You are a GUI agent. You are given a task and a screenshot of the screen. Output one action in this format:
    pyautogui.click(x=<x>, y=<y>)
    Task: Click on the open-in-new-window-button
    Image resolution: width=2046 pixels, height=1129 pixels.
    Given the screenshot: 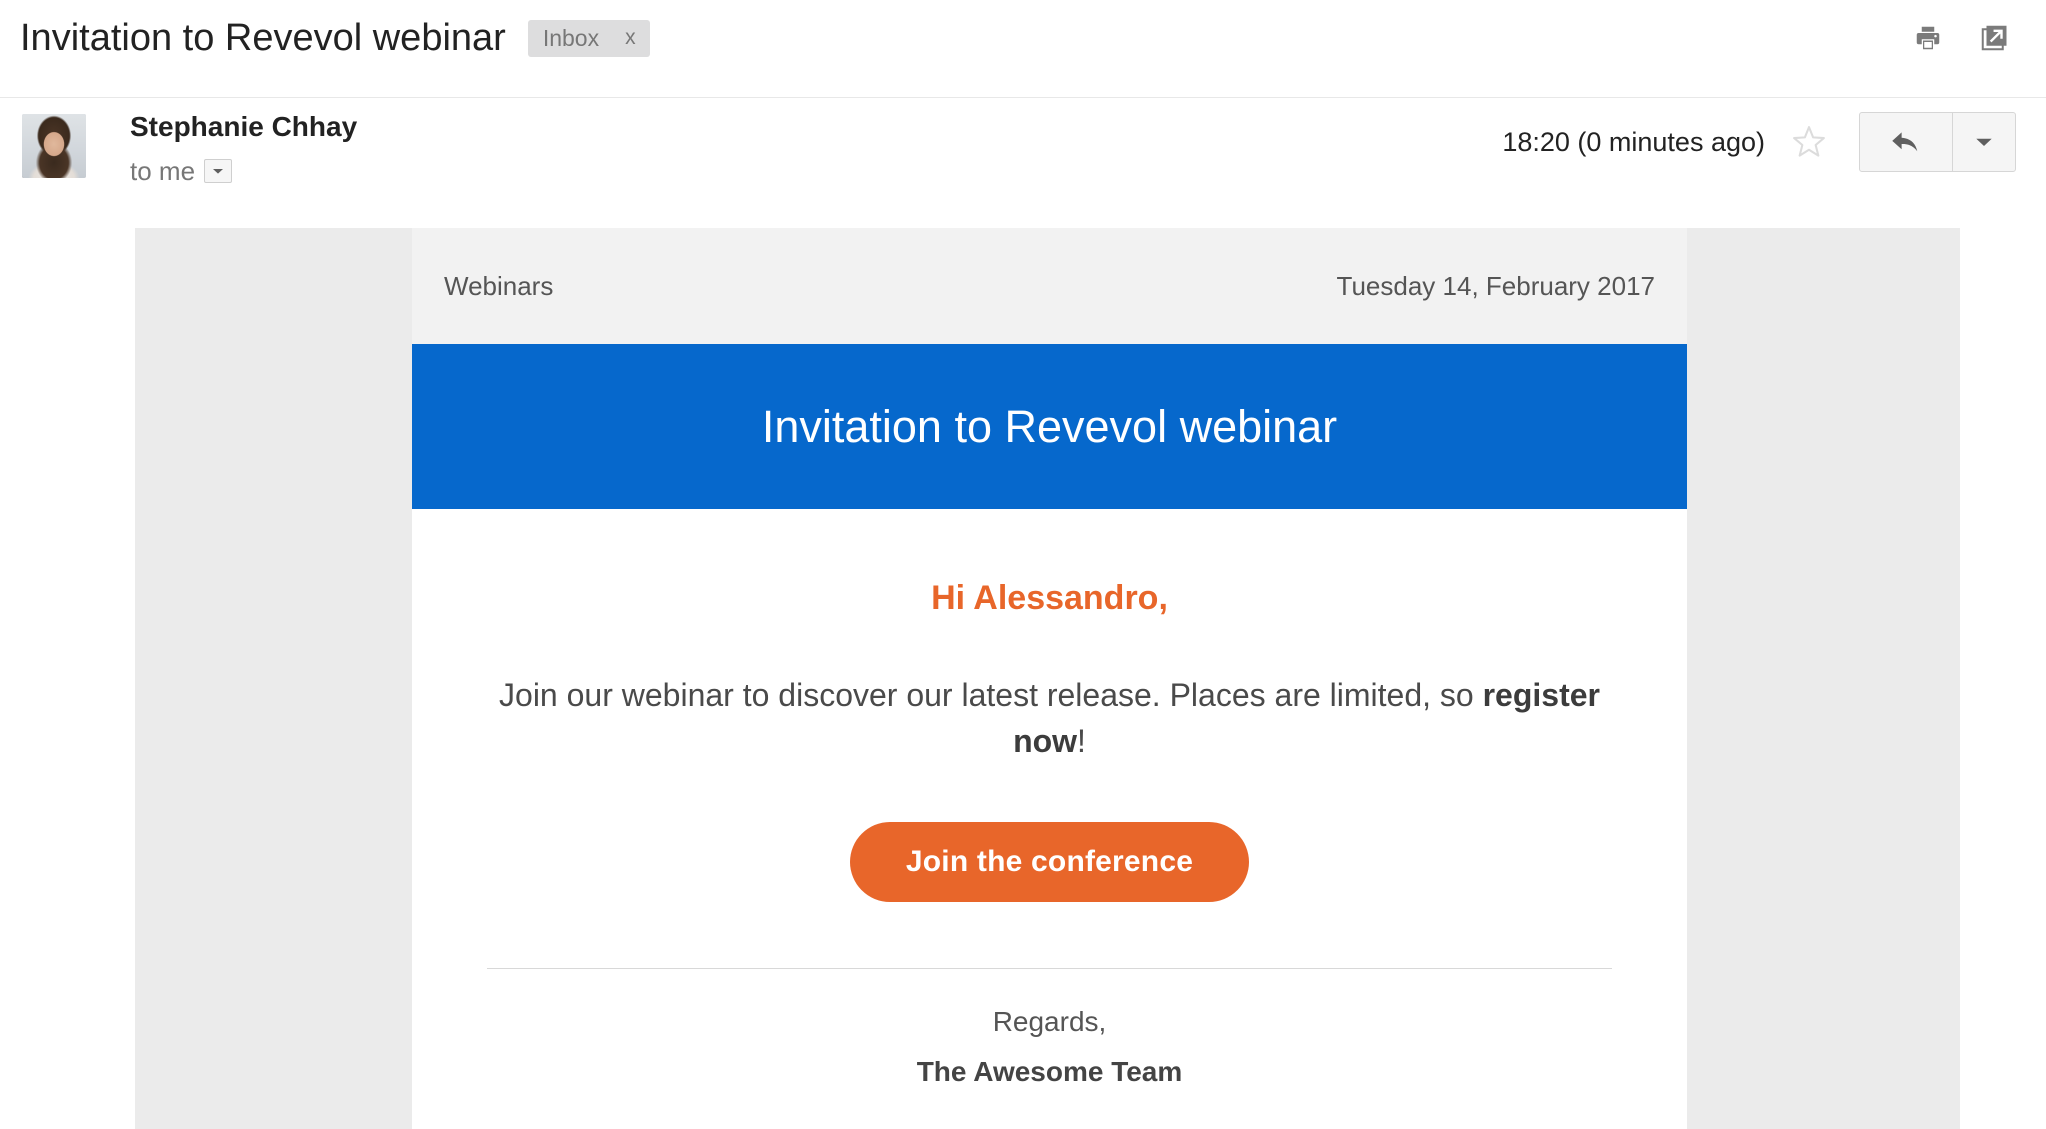 What is the action you would take?
    pyautogui.click(x=1994, y=38)
    